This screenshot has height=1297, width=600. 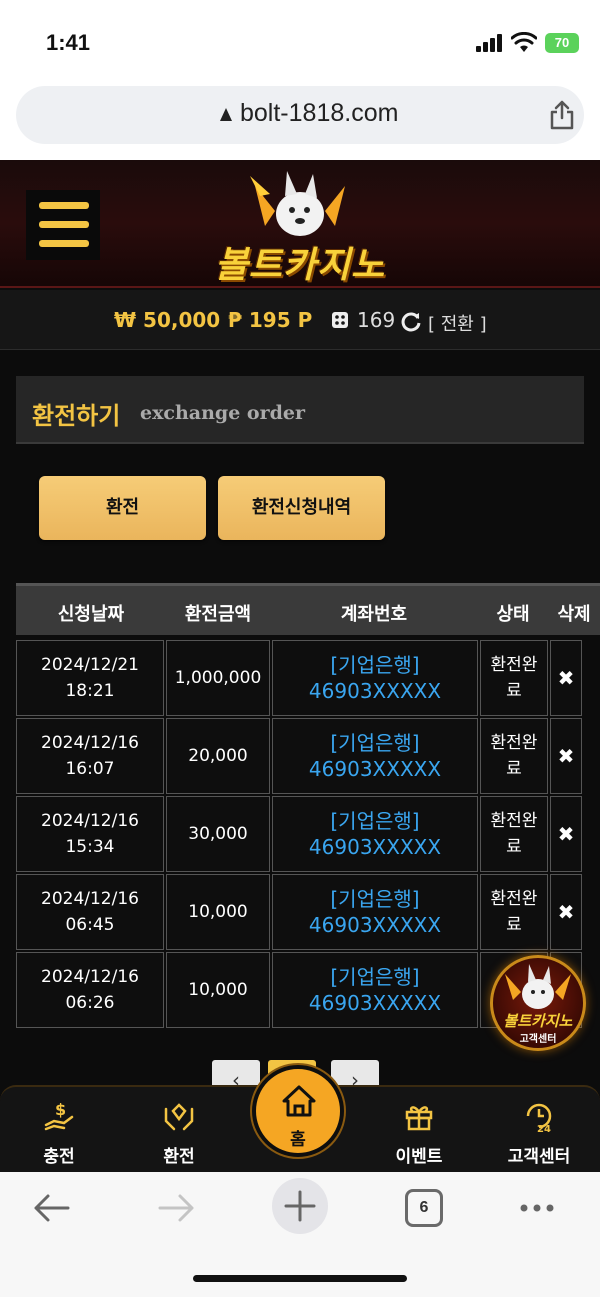 I want to click on exchange-history-button: 환전신청내역, so click(x=301, y=508).